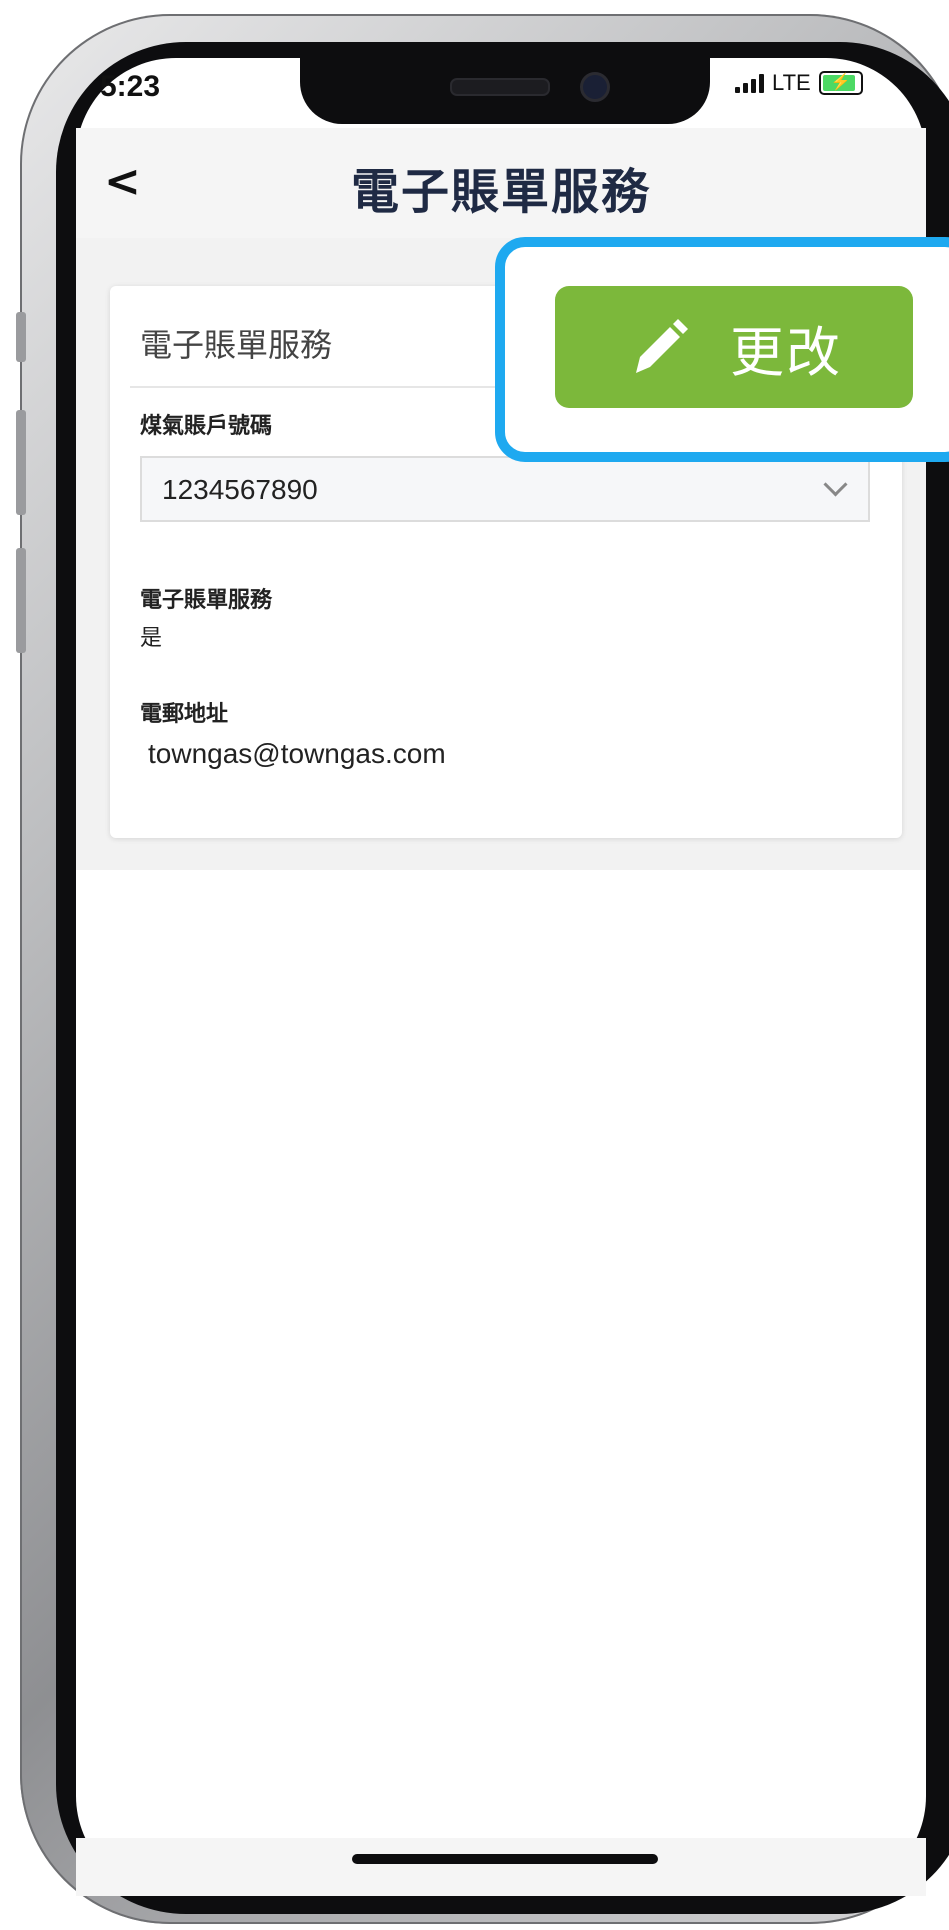 Image resolution: width=949 pixels, height=1930 pixels. What do you see at coordinates (835, 484) in the screenshot?
I see `chevron-down-icon` at bounding box center [835, 484].